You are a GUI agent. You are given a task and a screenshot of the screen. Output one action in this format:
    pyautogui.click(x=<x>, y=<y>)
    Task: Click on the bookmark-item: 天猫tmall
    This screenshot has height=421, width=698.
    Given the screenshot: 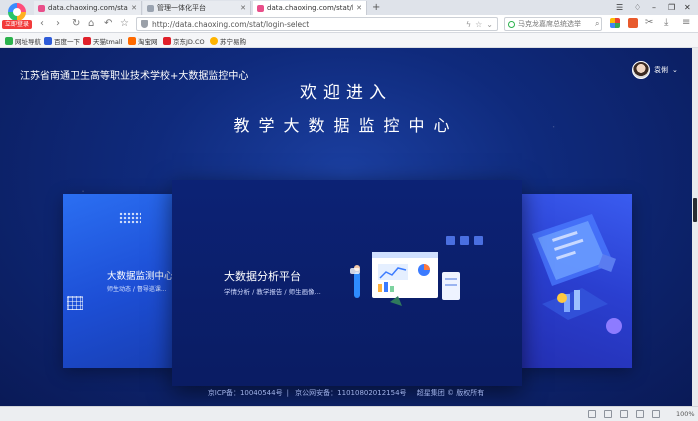 What is the action you would take?
    pyautogui.click(x=102, y=40)
    